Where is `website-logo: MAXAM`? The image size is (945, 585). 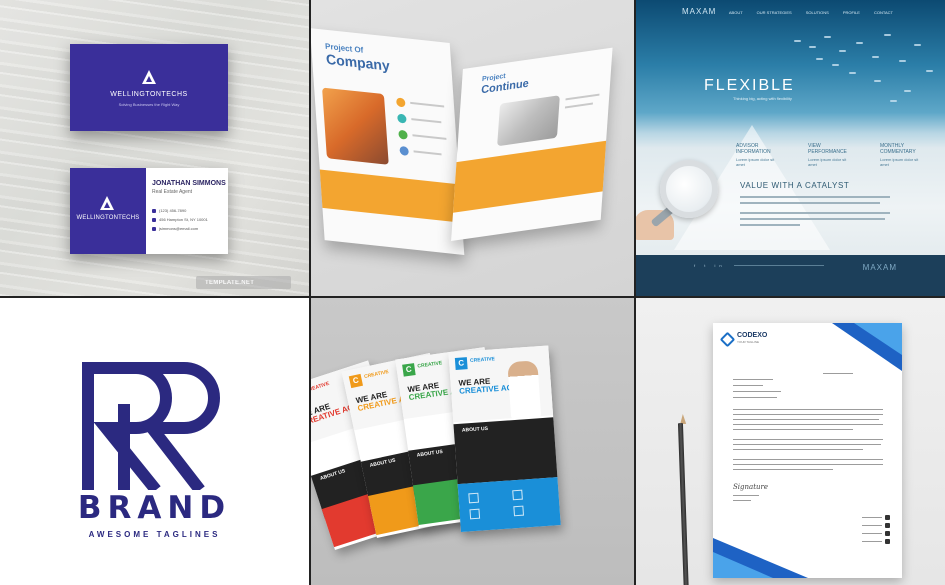 website-logo: MAXAM is located at coordinates (699, 11).